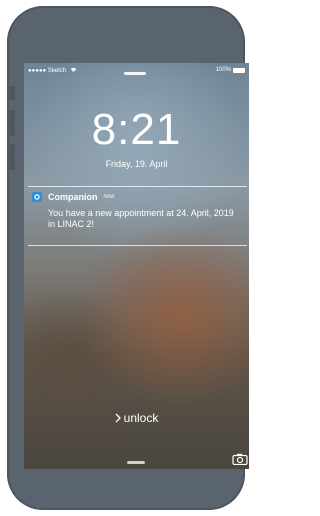 Image resolution: width=320 pixels, height=516 pixels. I want to click on battery-icon, so click(239, 70).